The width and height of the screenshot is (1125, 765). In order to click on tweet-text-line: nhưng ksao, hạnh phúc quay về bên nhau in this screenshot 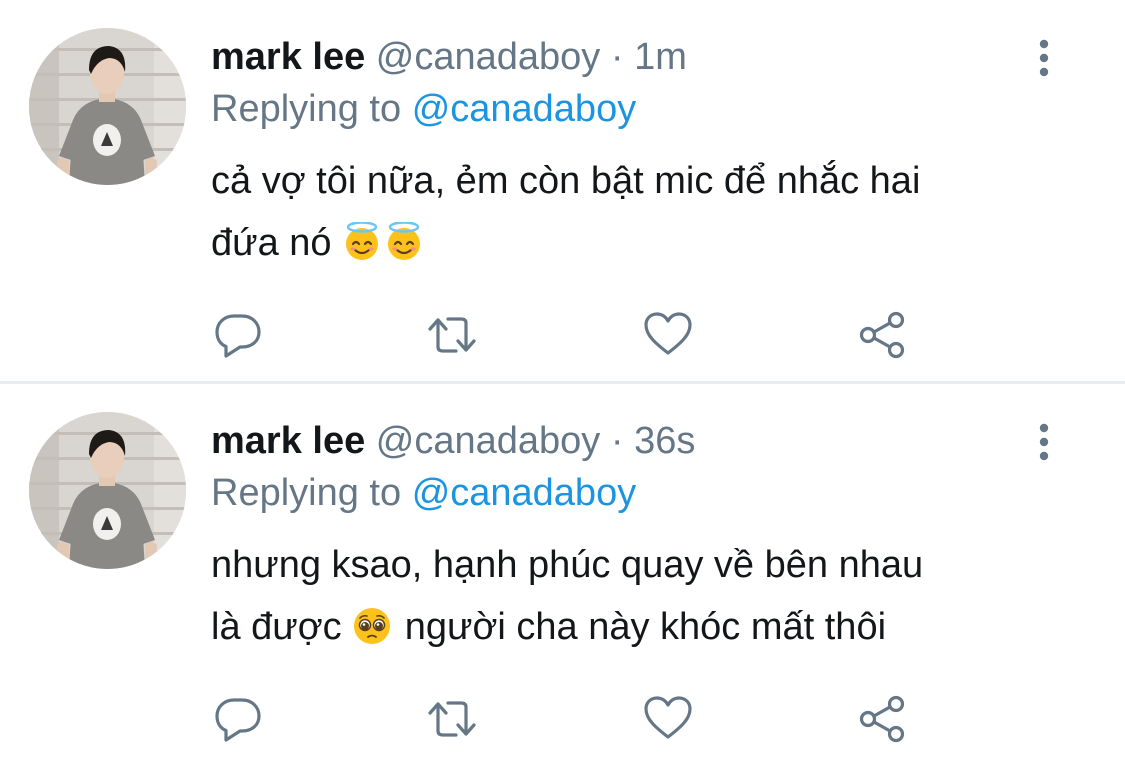, I will do `click(567, 565)`.